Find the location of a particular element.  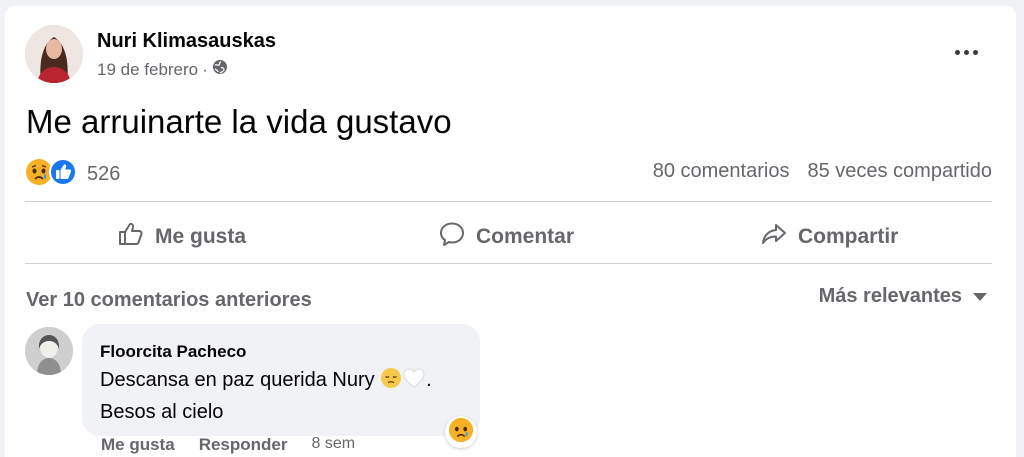

comment-line-2: Besos al cielo is located at coordinates (162, 412).